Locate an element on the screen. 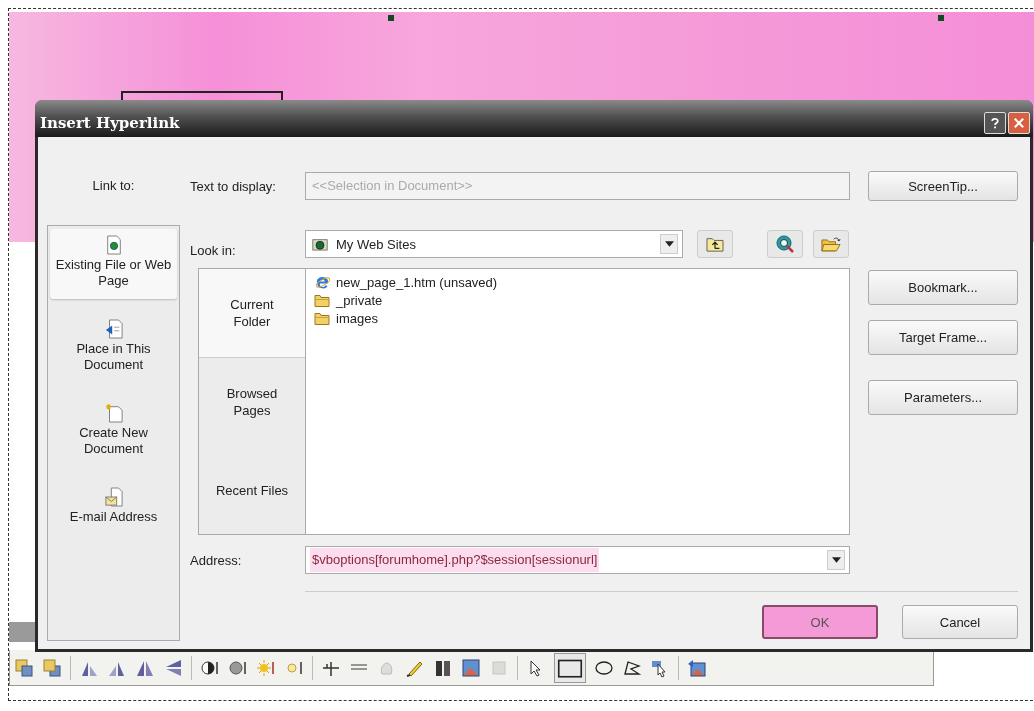 The width and height of the screenshot is (1034, 711). envelope-document-icon is located at coordinates (113, 497).